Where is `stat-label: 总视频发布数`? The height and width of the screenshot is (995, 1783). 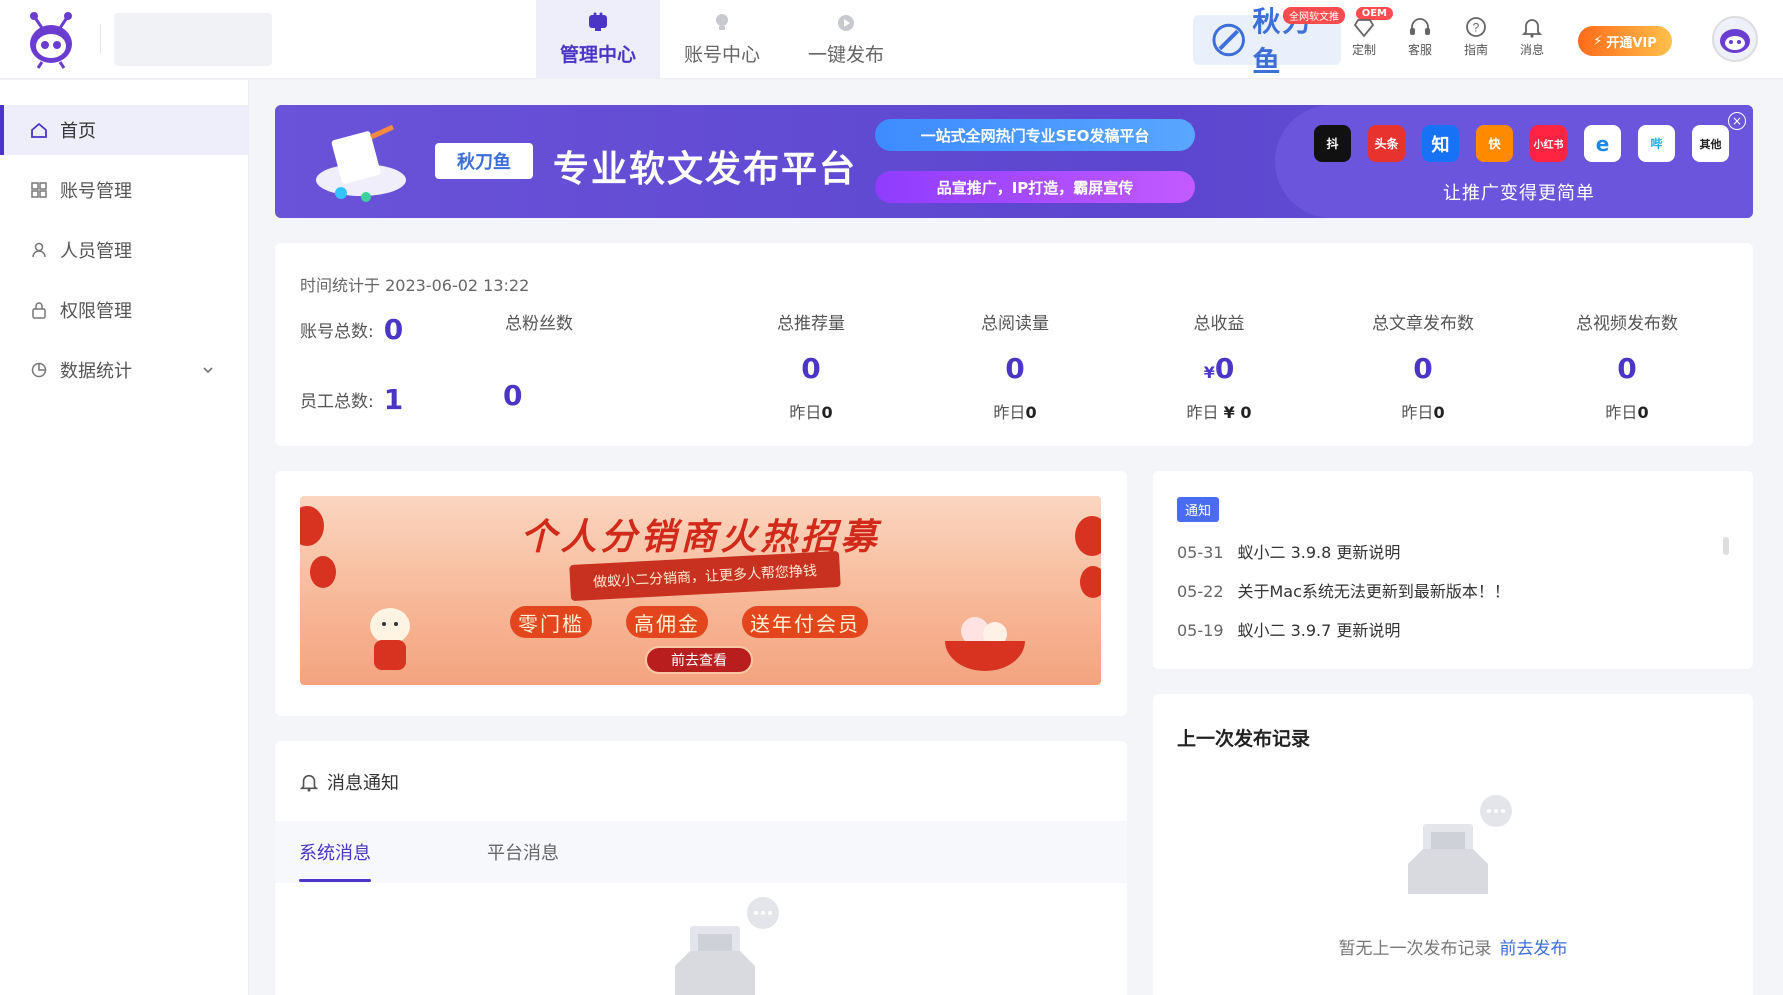 stat-label: 总视频发布数 is located at coordinates (1627, 324).